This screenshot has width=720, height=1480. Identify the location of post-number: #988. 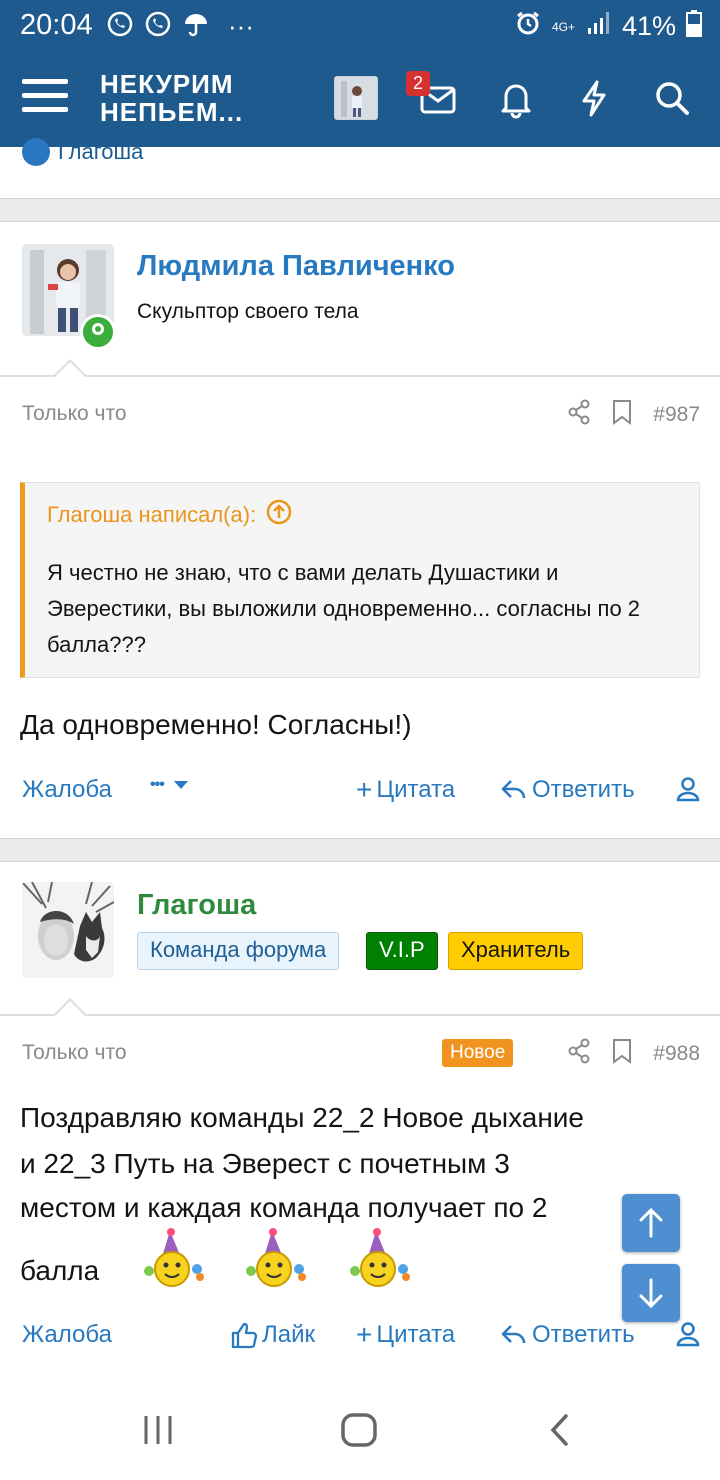
(676, 1054).